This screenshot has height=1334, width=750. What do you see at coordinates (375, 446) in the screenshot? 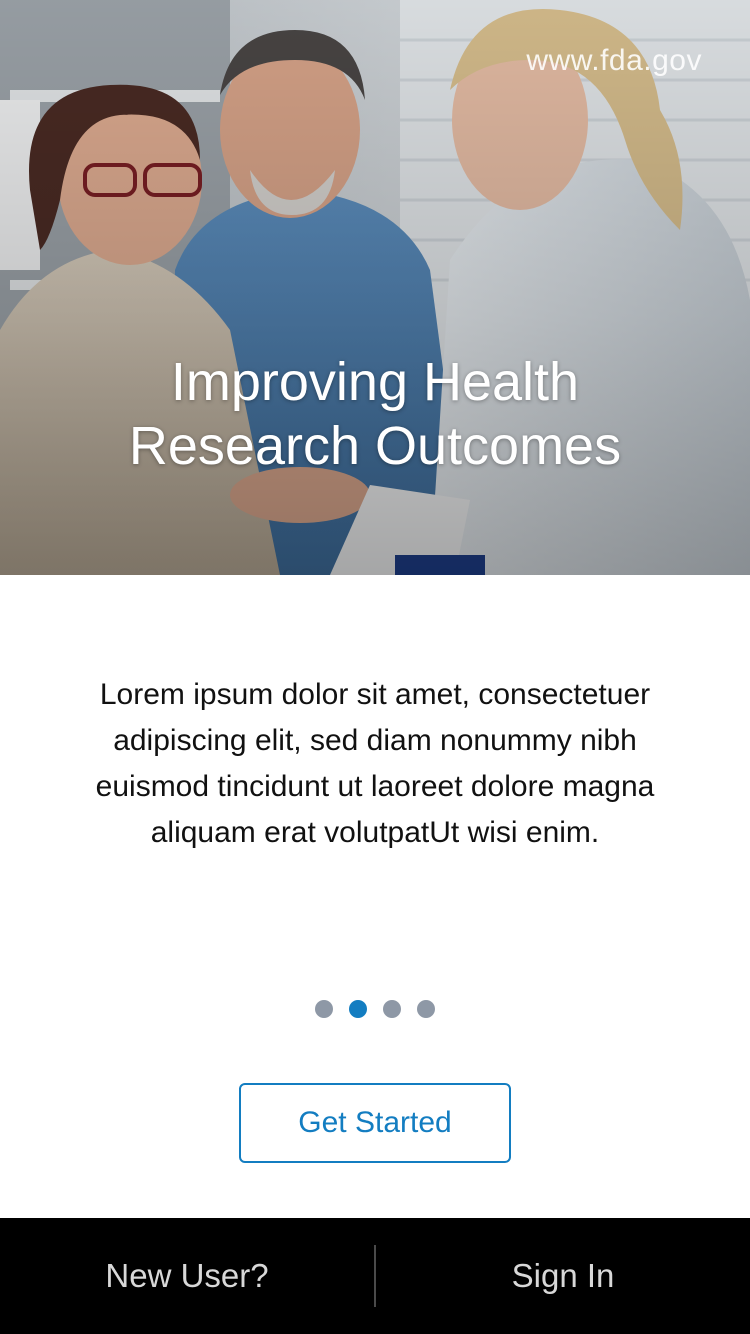
I see `hero-title-line-2: Research Outcomes` at bounding box center [375, 446].